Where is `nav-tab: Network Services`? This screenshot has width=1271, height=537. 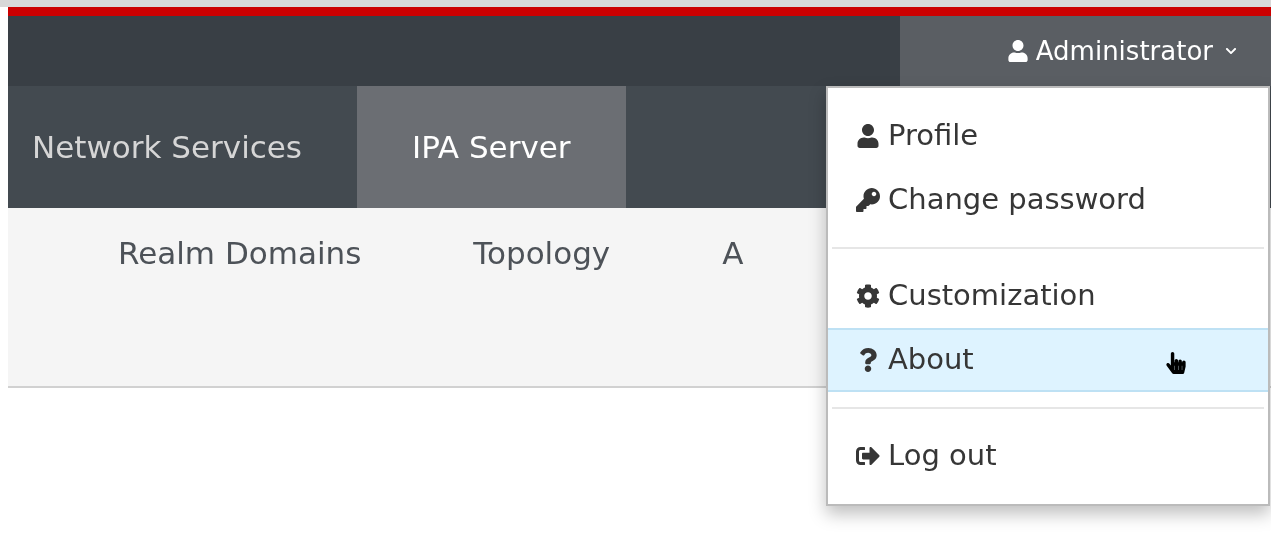 nav-tab: Network Services is located at coordinates (182, 147).